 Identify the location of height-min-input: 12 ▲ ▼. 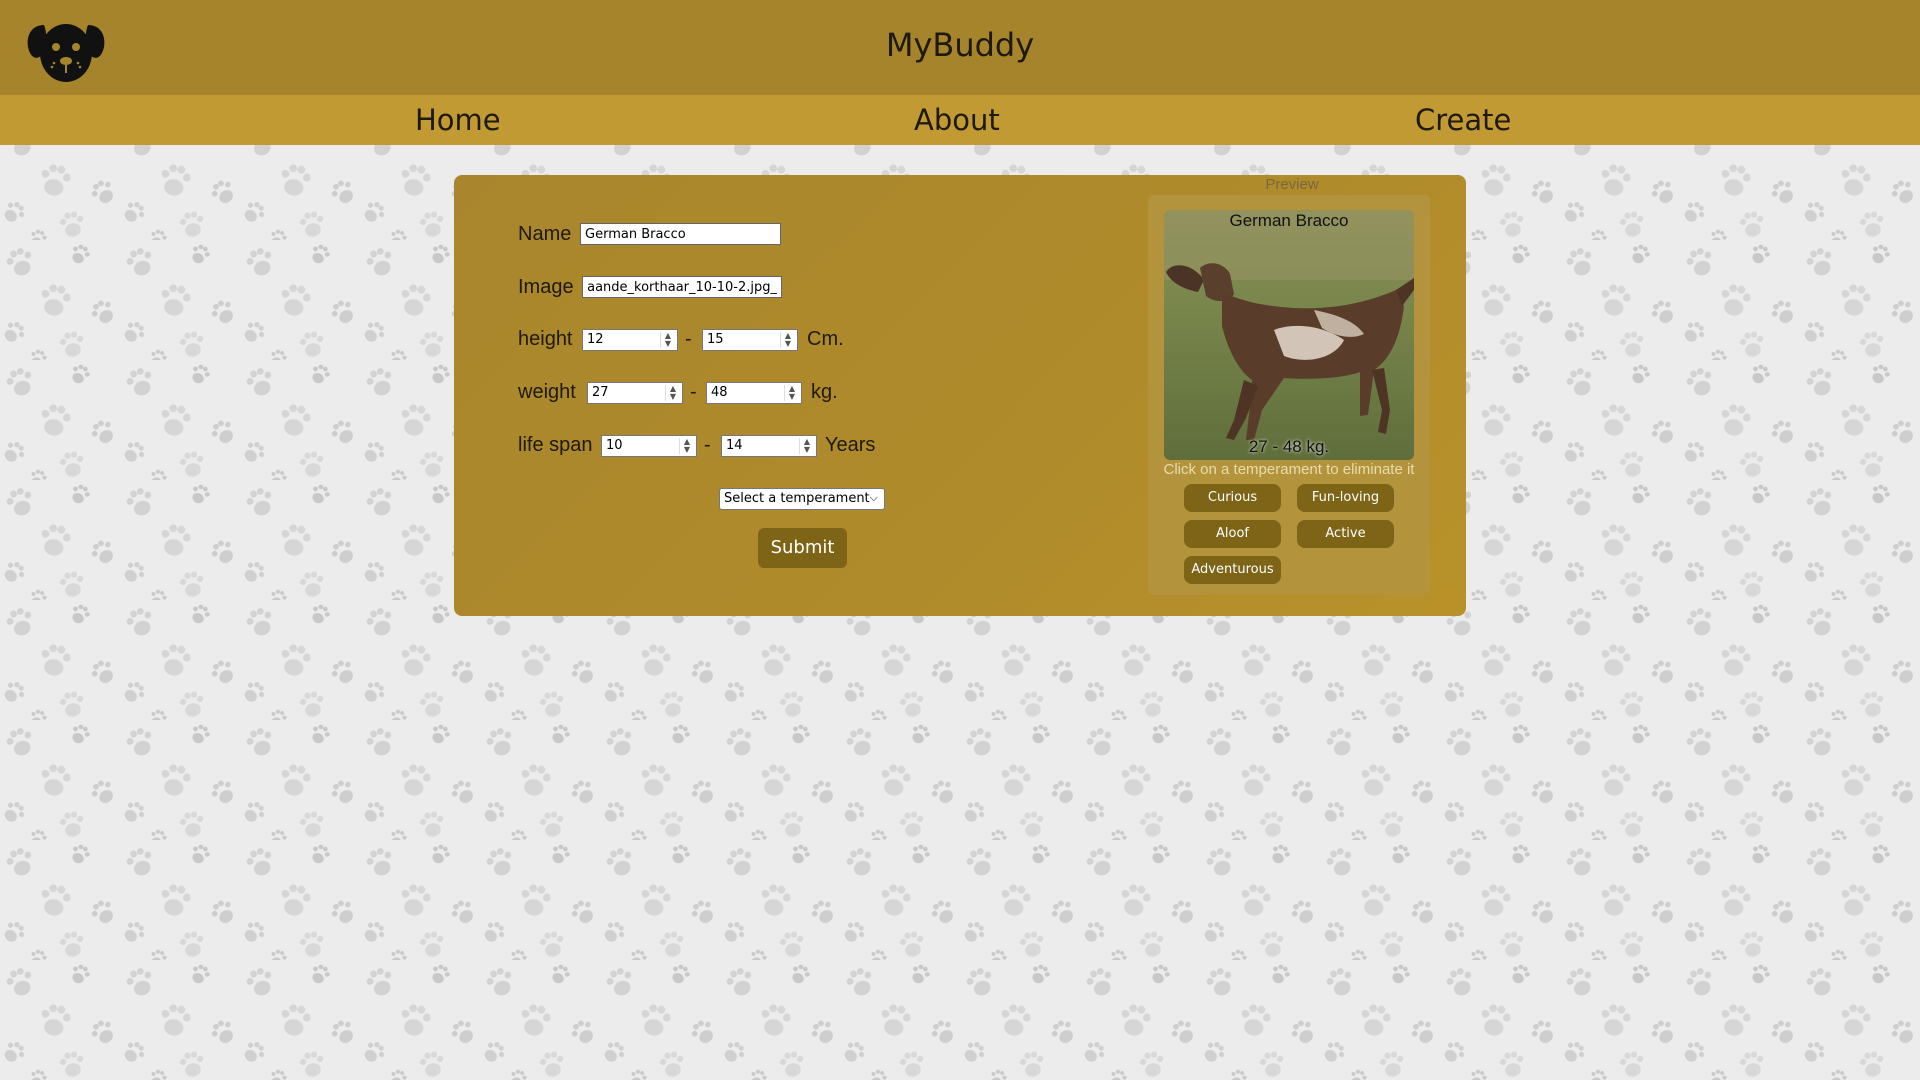
(630, 340).